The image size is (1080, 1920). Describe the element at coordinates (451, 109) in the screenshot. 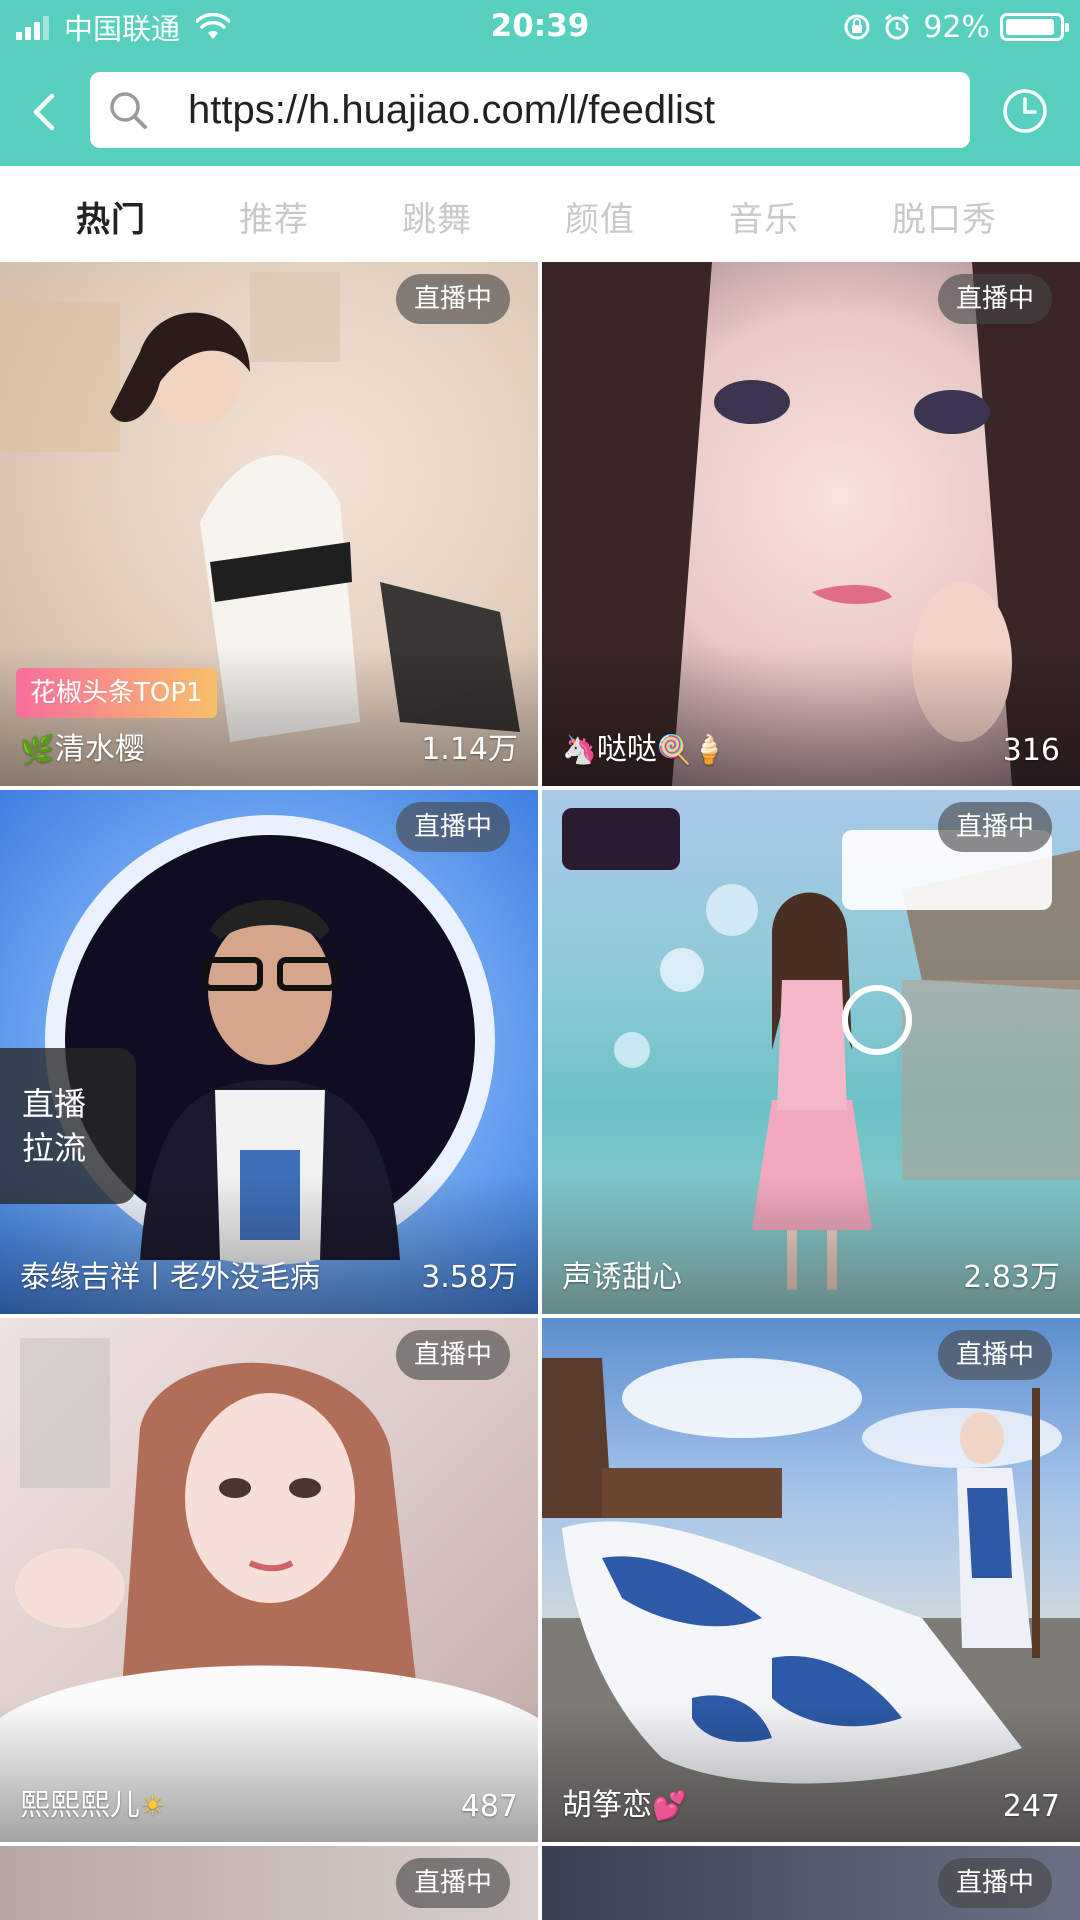

I see `url-text: https://h.huajiao.com/l/feedlist` at that location.